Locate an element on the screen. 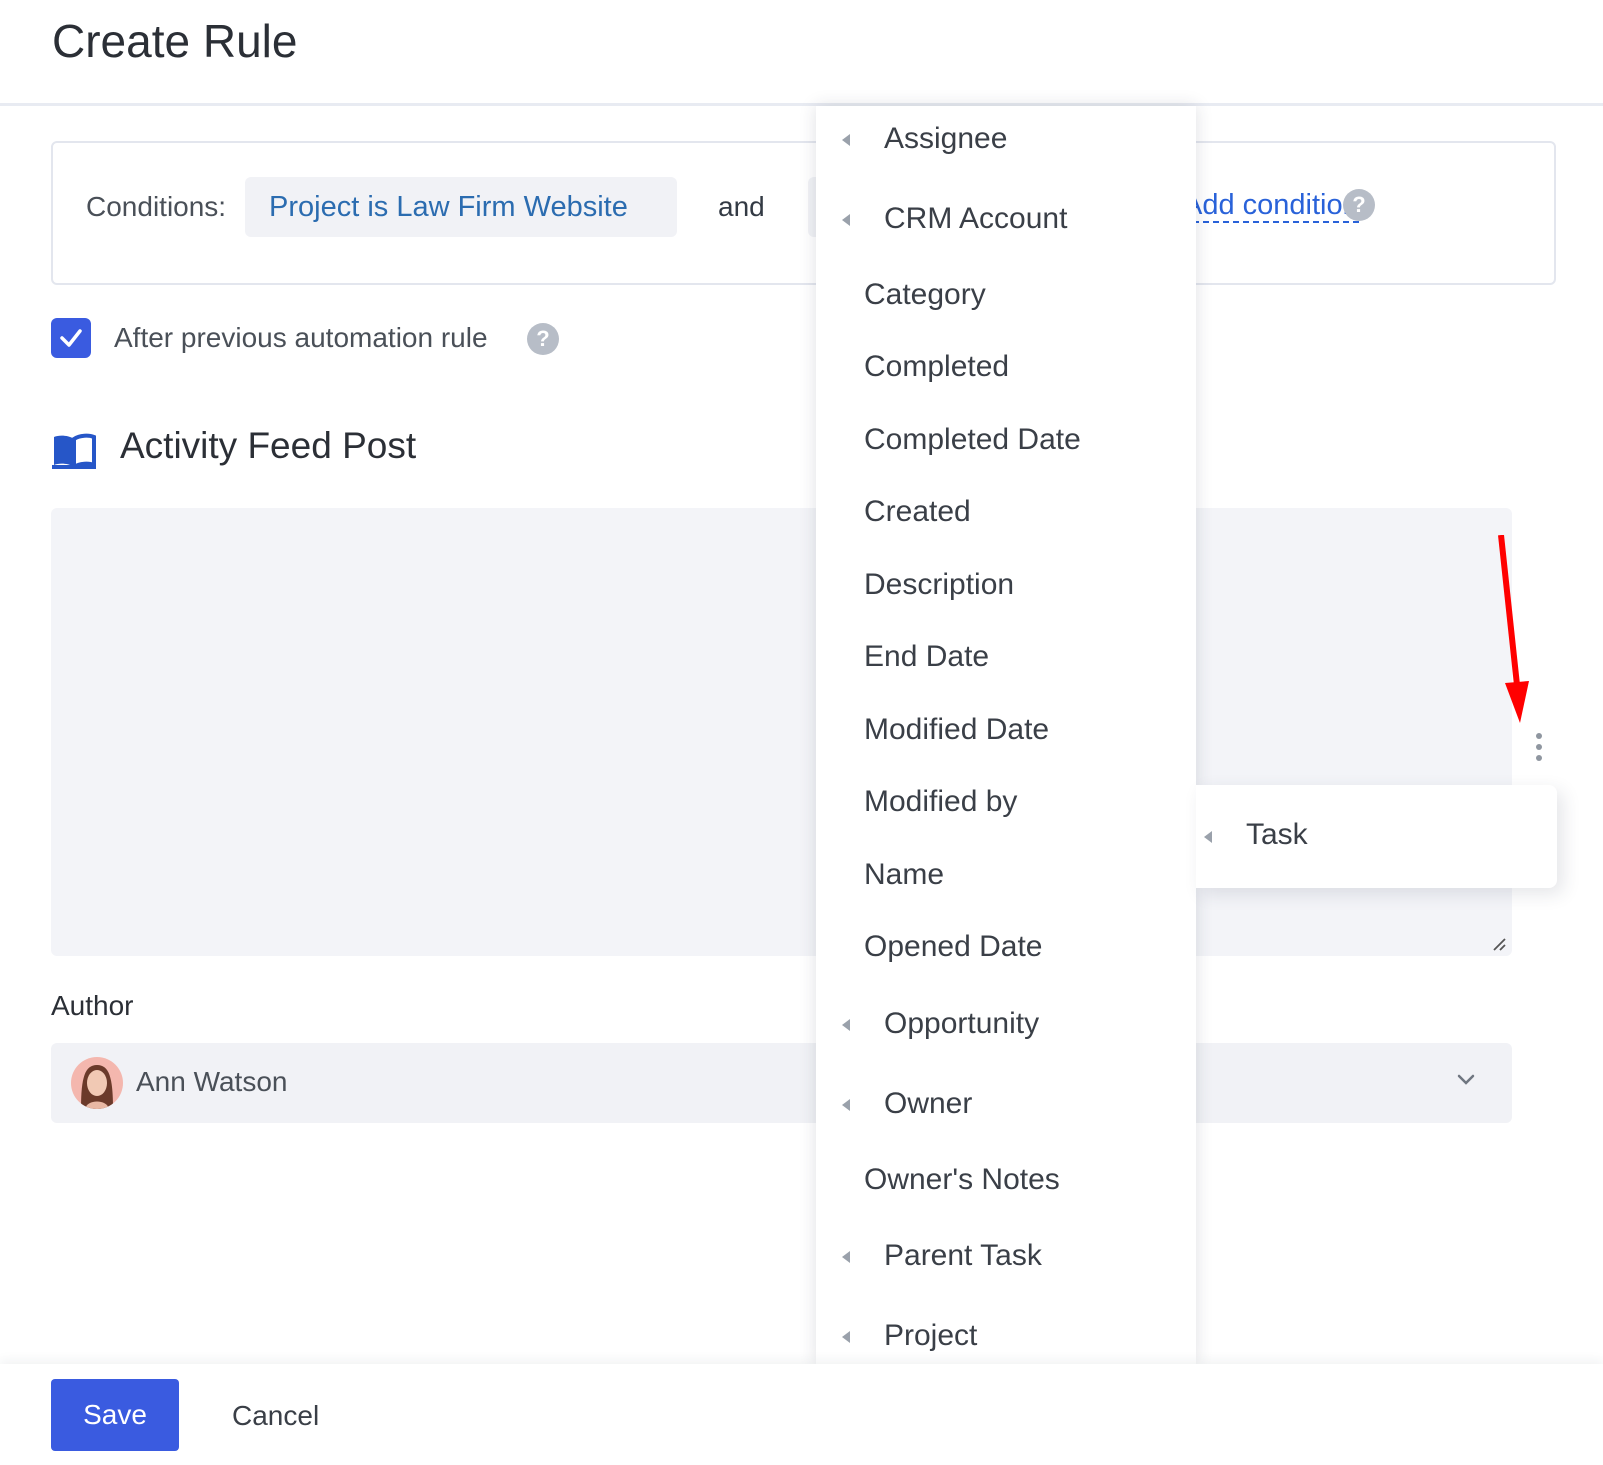  section-title: Activity Feed Post is located at coordinates (268, 445).